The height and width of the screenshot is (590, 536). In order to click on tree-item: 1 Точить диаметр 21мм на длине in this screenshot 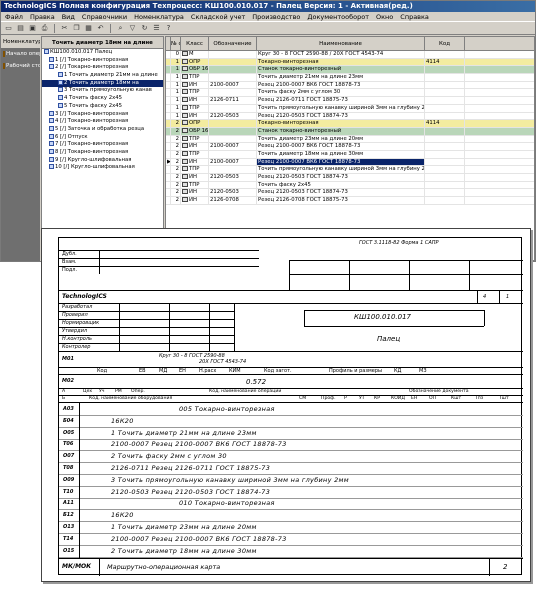, I will do `click(102, 76)`.